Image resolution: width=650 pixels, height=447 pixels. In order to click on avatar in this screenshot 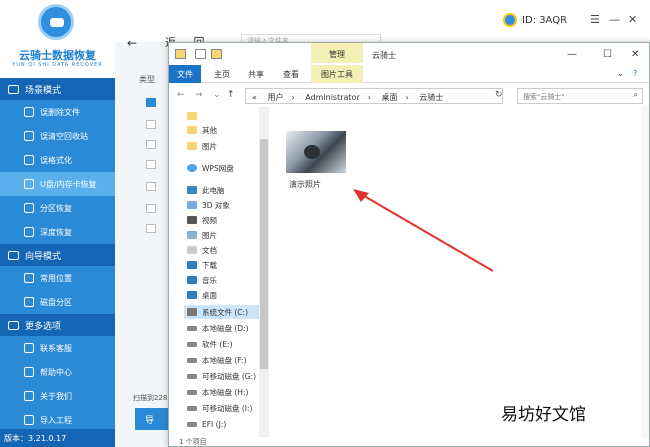, I will do `click(510, 20)`.